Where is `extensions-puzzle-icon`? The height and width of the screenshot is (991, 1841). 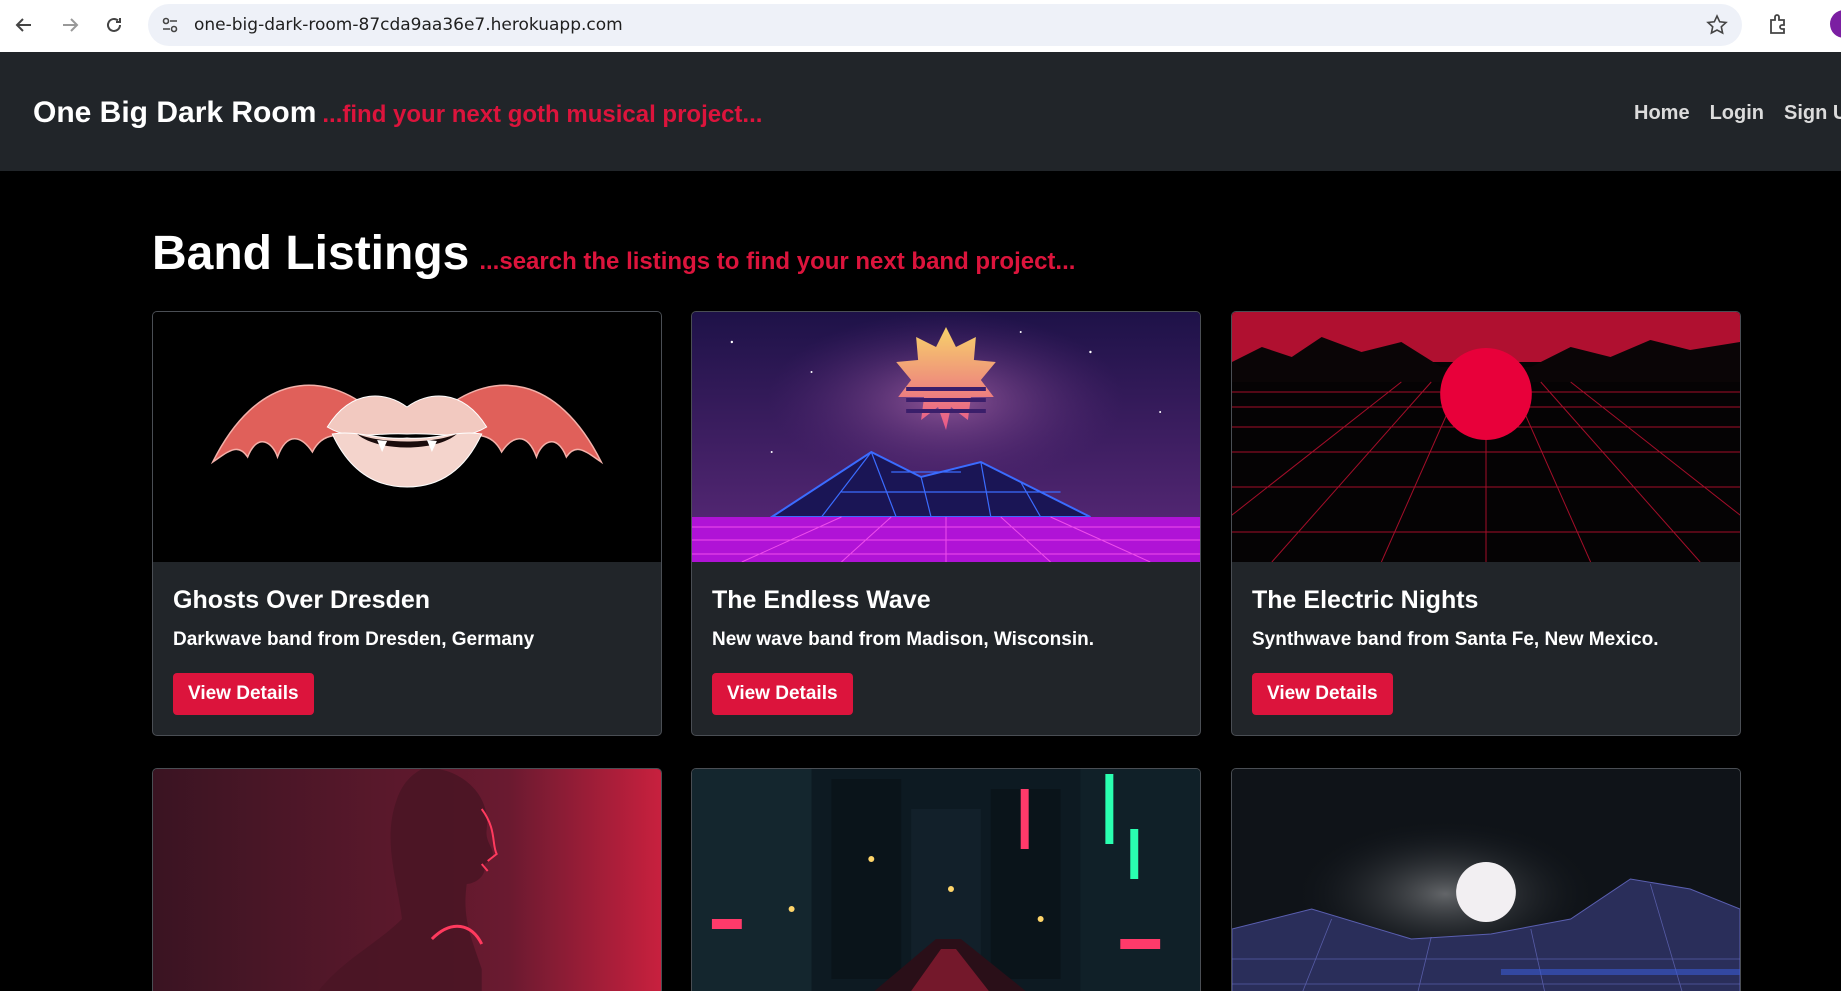
extensions-puzzle-icon is located at coordinates (1779, 24).